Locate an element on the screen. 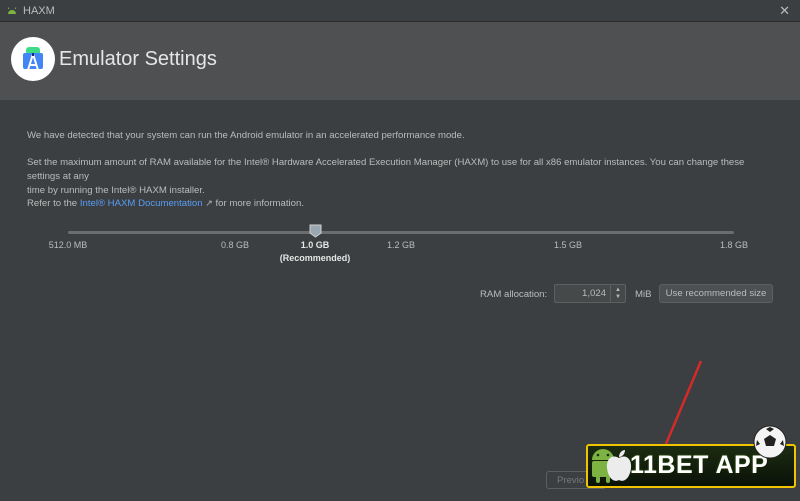 The height and width of the screenshot is (501, 800). refer-suffix: for more information. is located at coordinates (259, 203).